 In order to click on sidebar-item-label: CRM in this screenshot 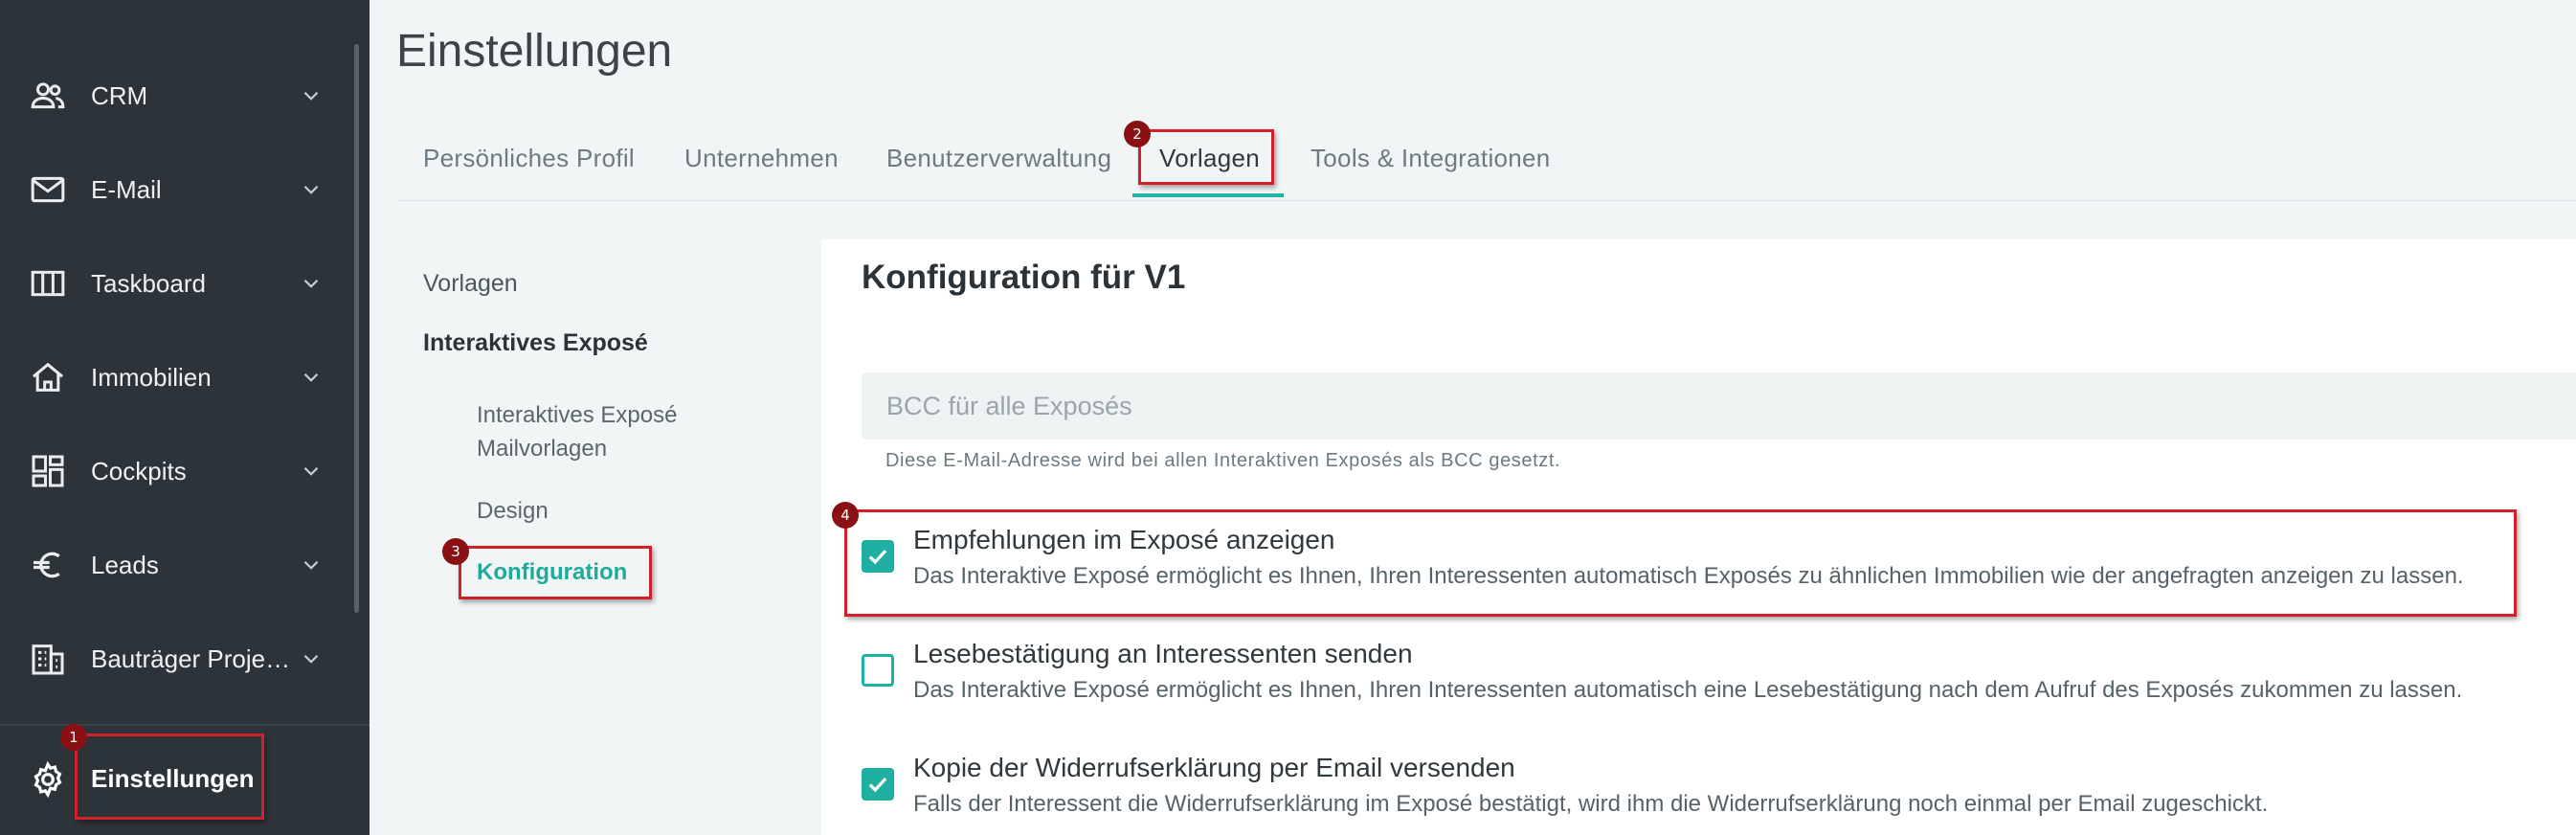, I will do `click(119, 95)`.